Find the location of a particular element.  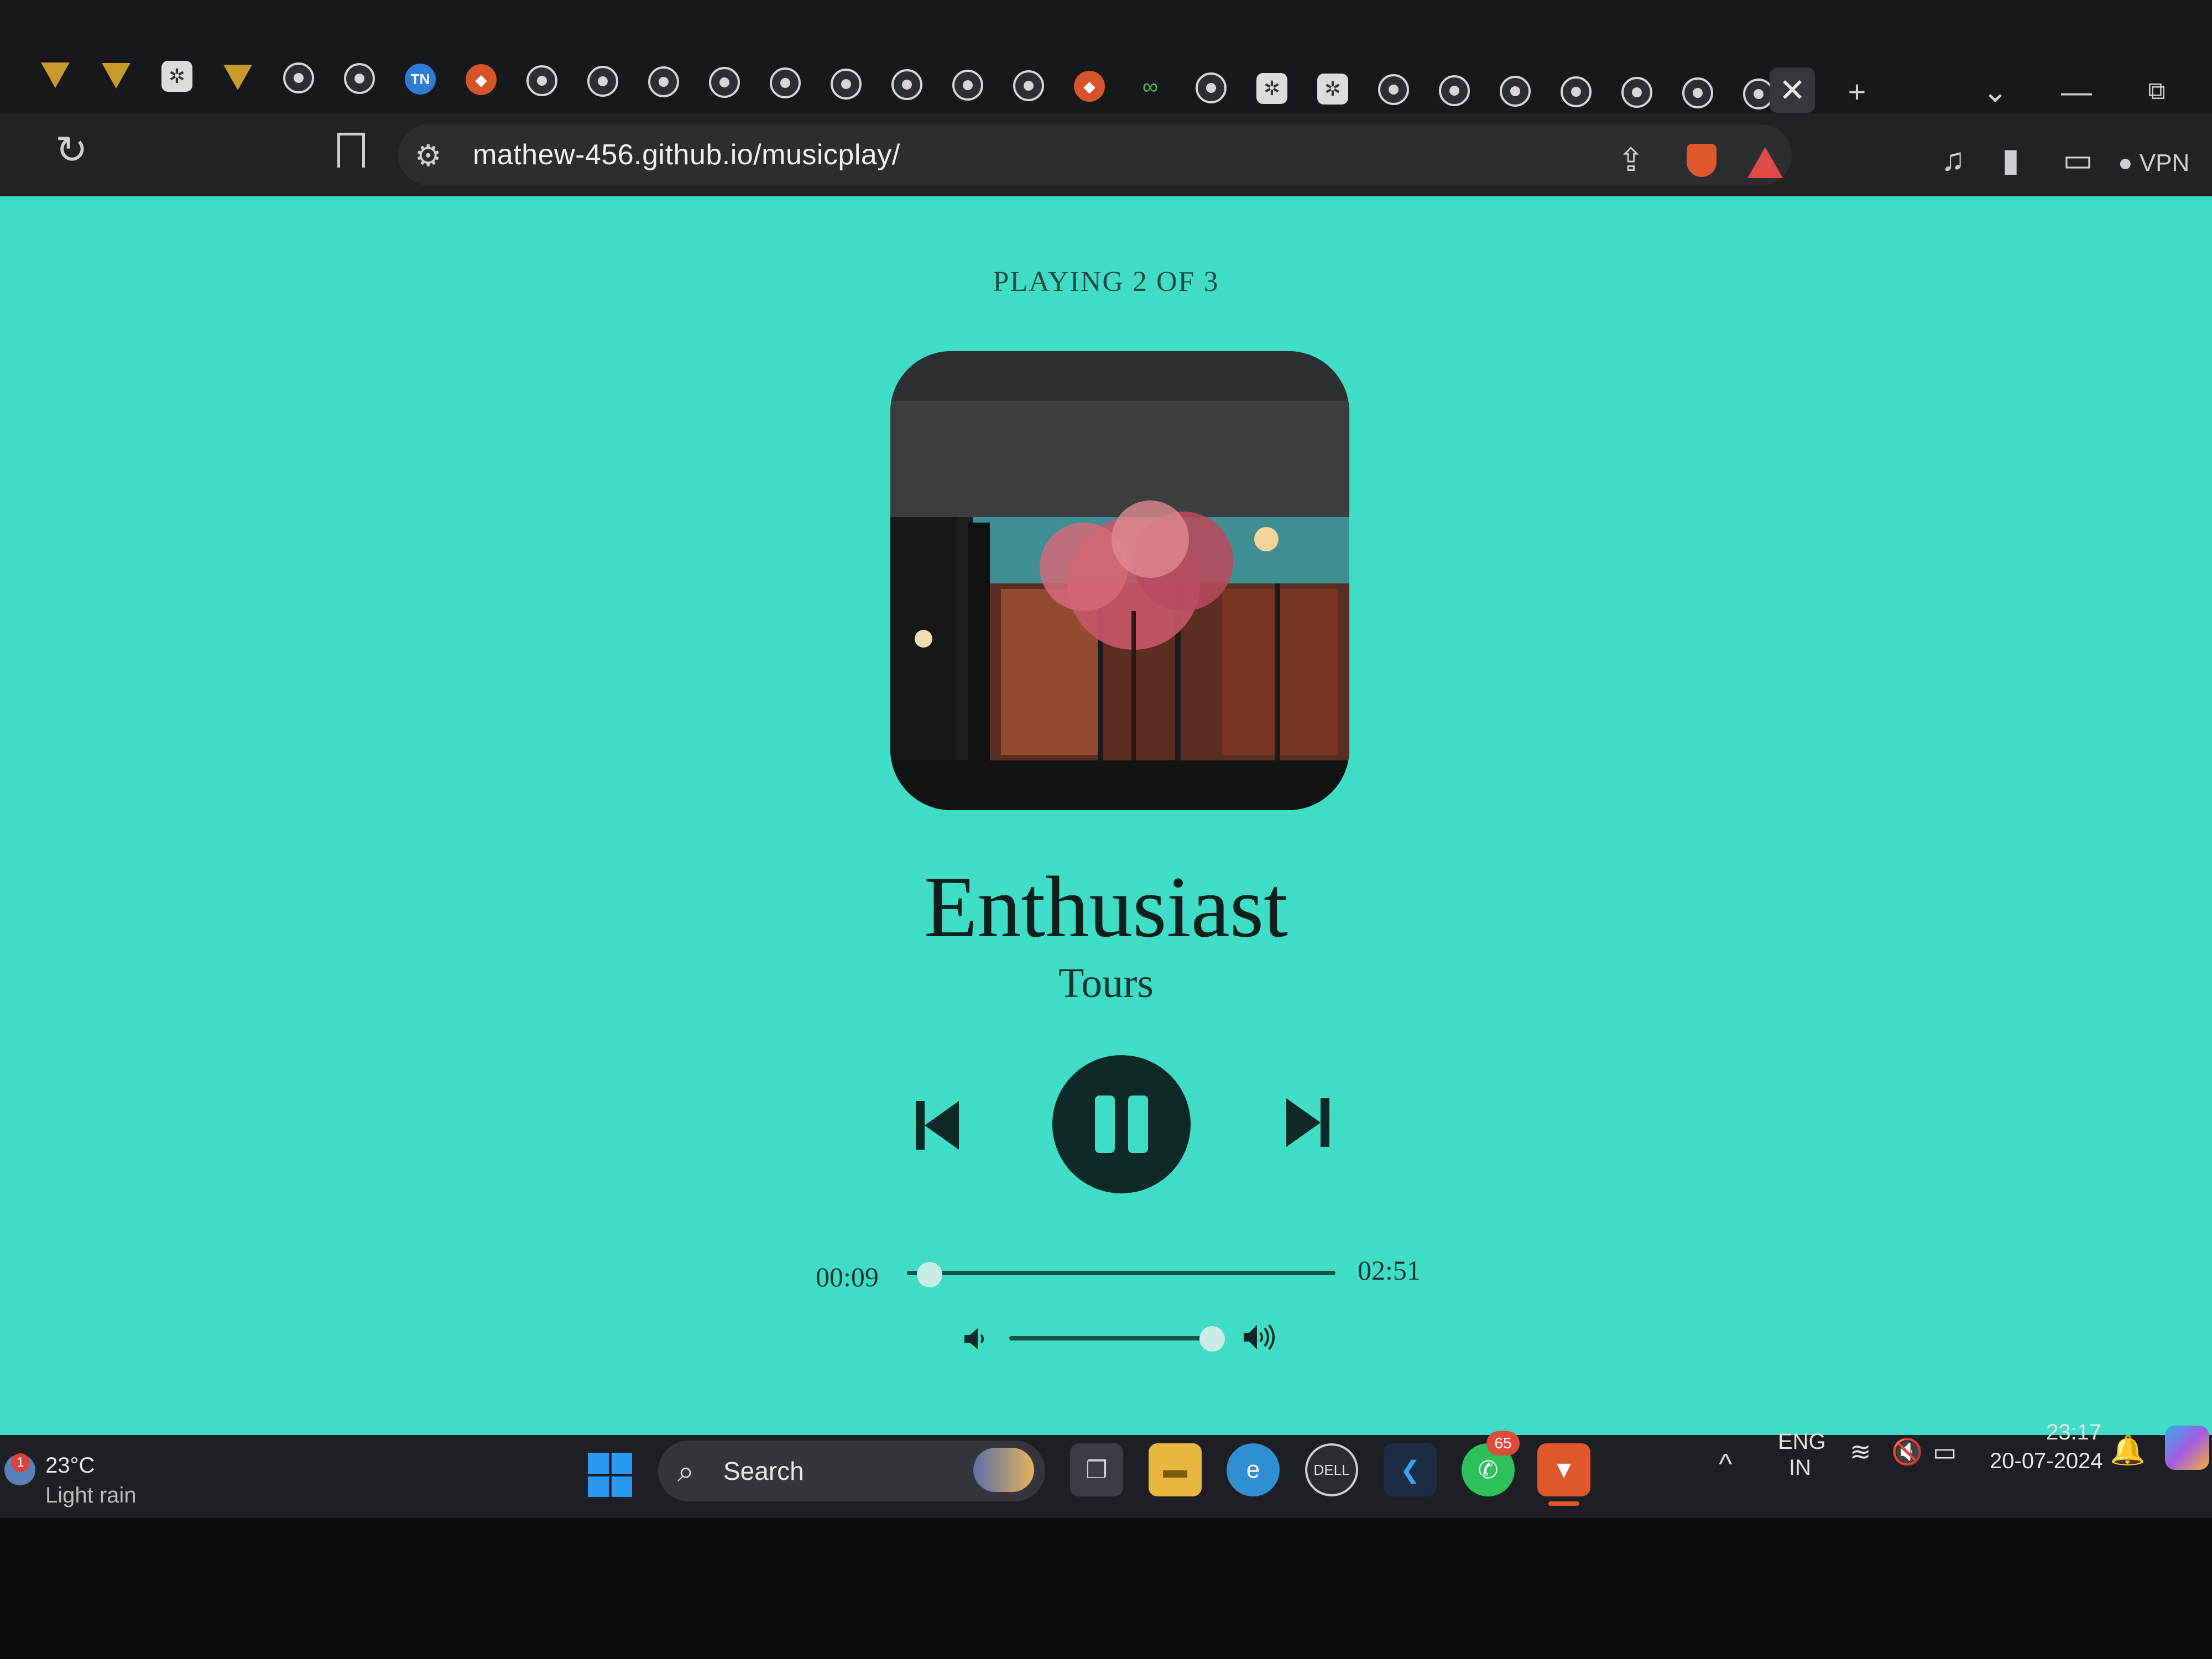

new-tab-button: + is located at coordinates (1857, 92).